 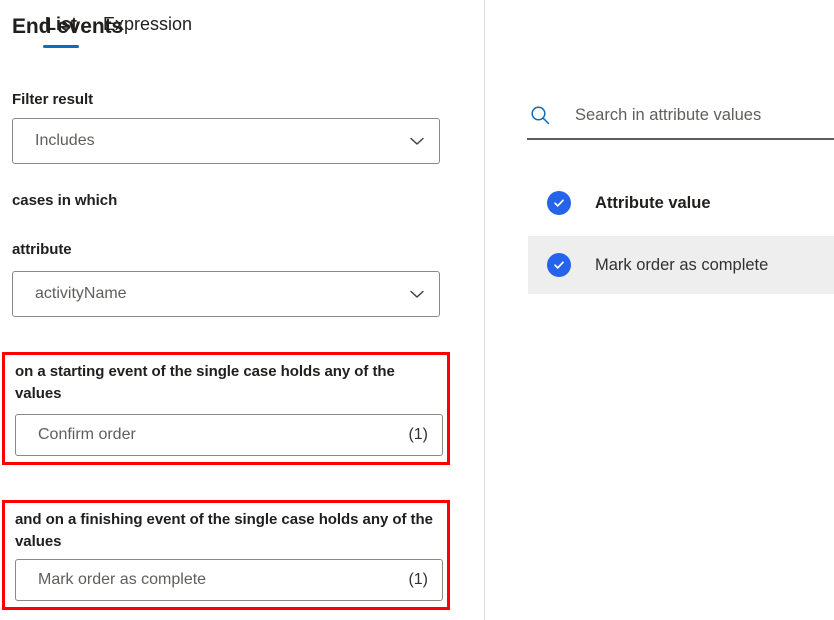 I want to click on attribute-value: activityName, so click(x=81, y=293).